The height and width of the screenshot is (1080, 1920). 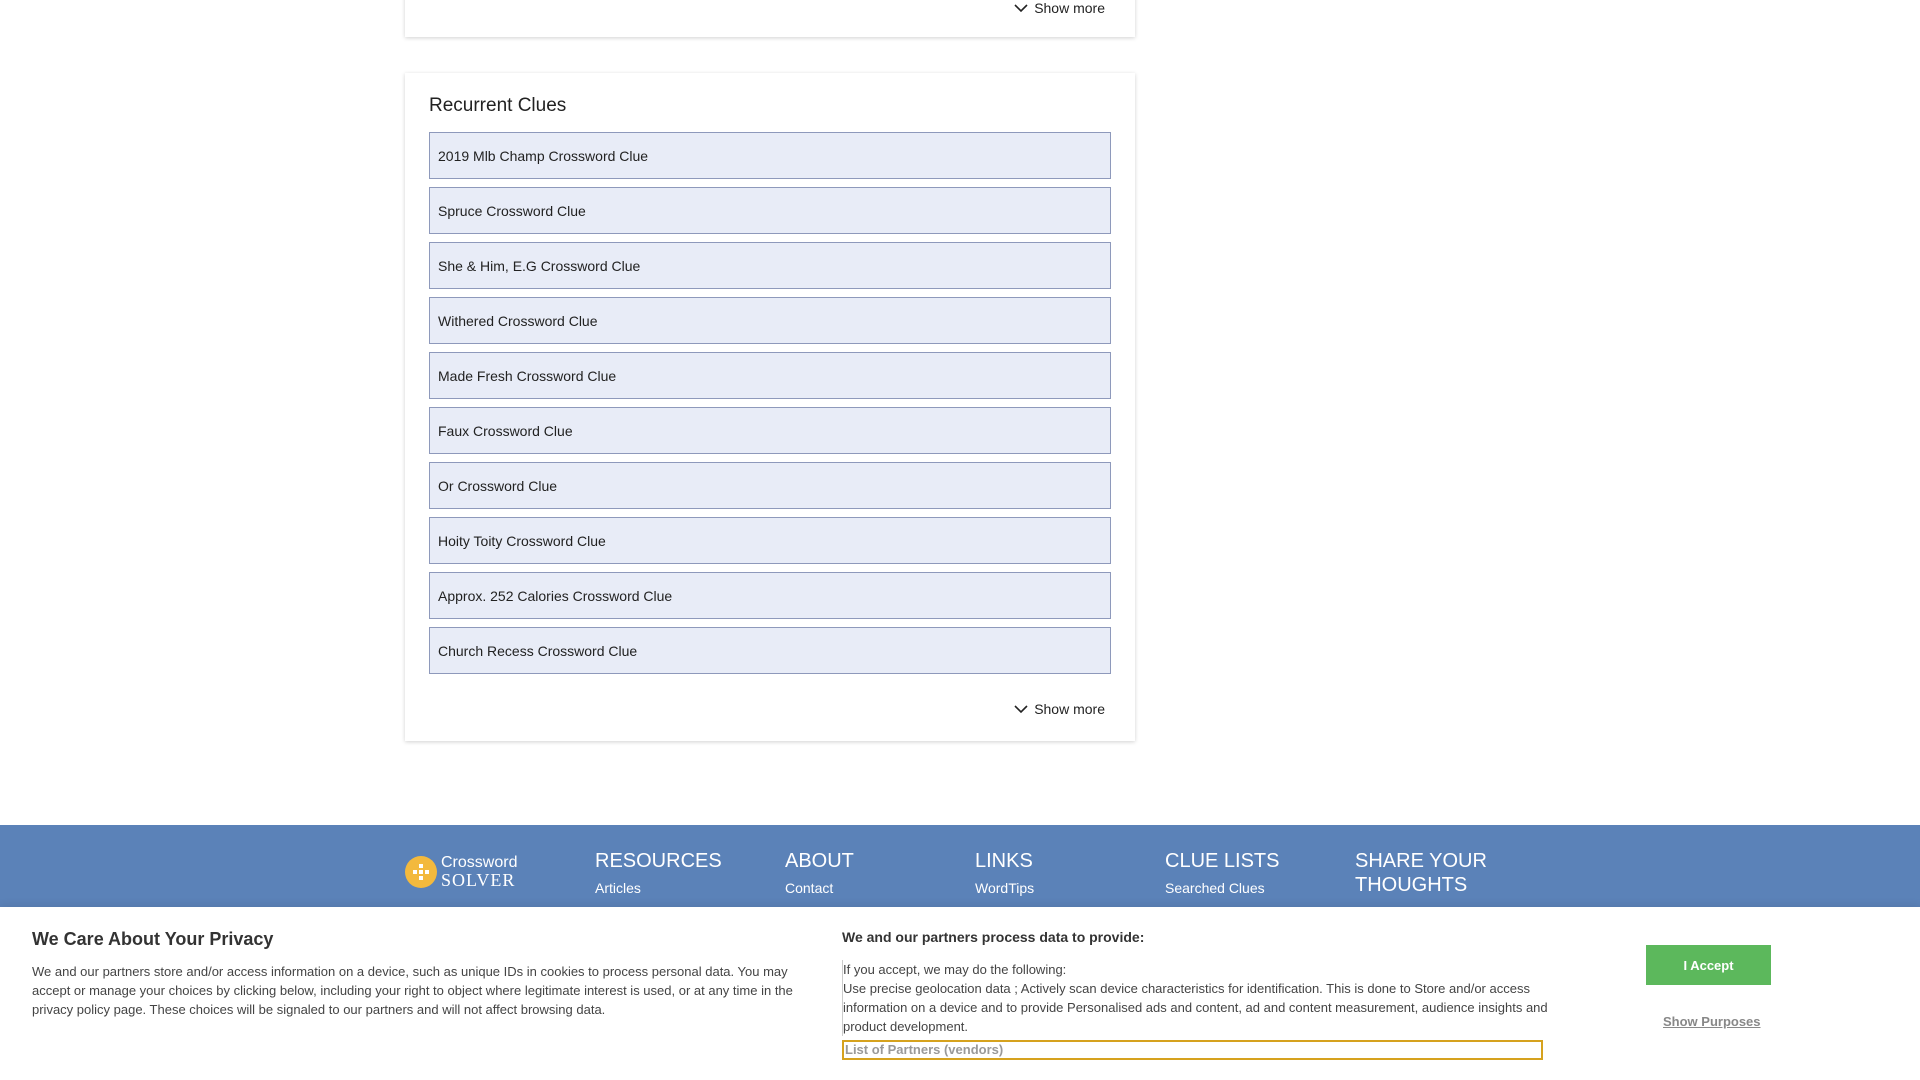 I want to click on consent-title: We Care About Your Privacy, so click(x=153, y=939).